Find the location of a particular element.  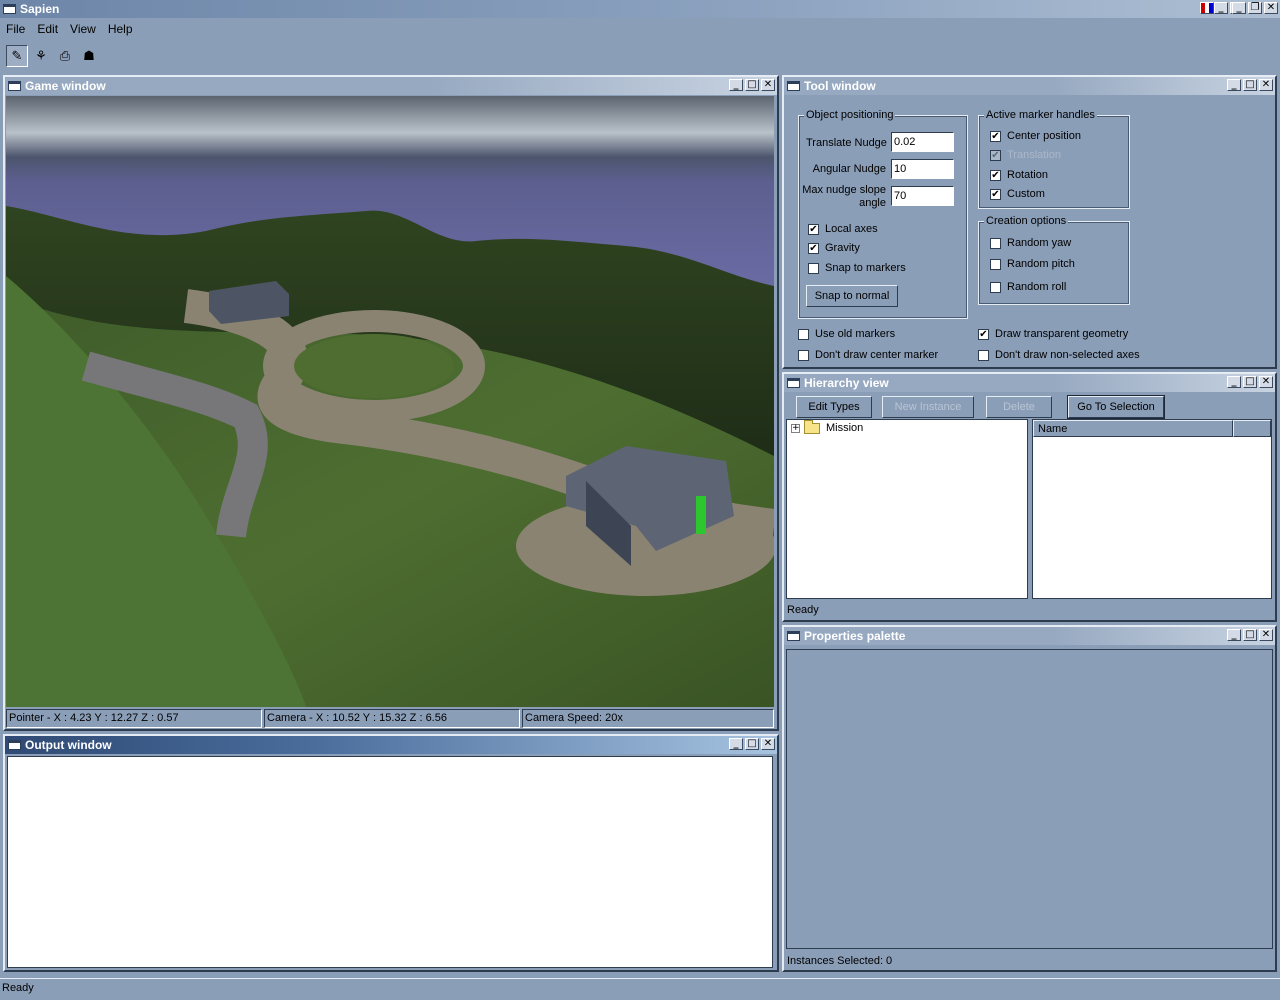

snap-to-normal-button: Snap to normal is located at coordinates (852, 296).